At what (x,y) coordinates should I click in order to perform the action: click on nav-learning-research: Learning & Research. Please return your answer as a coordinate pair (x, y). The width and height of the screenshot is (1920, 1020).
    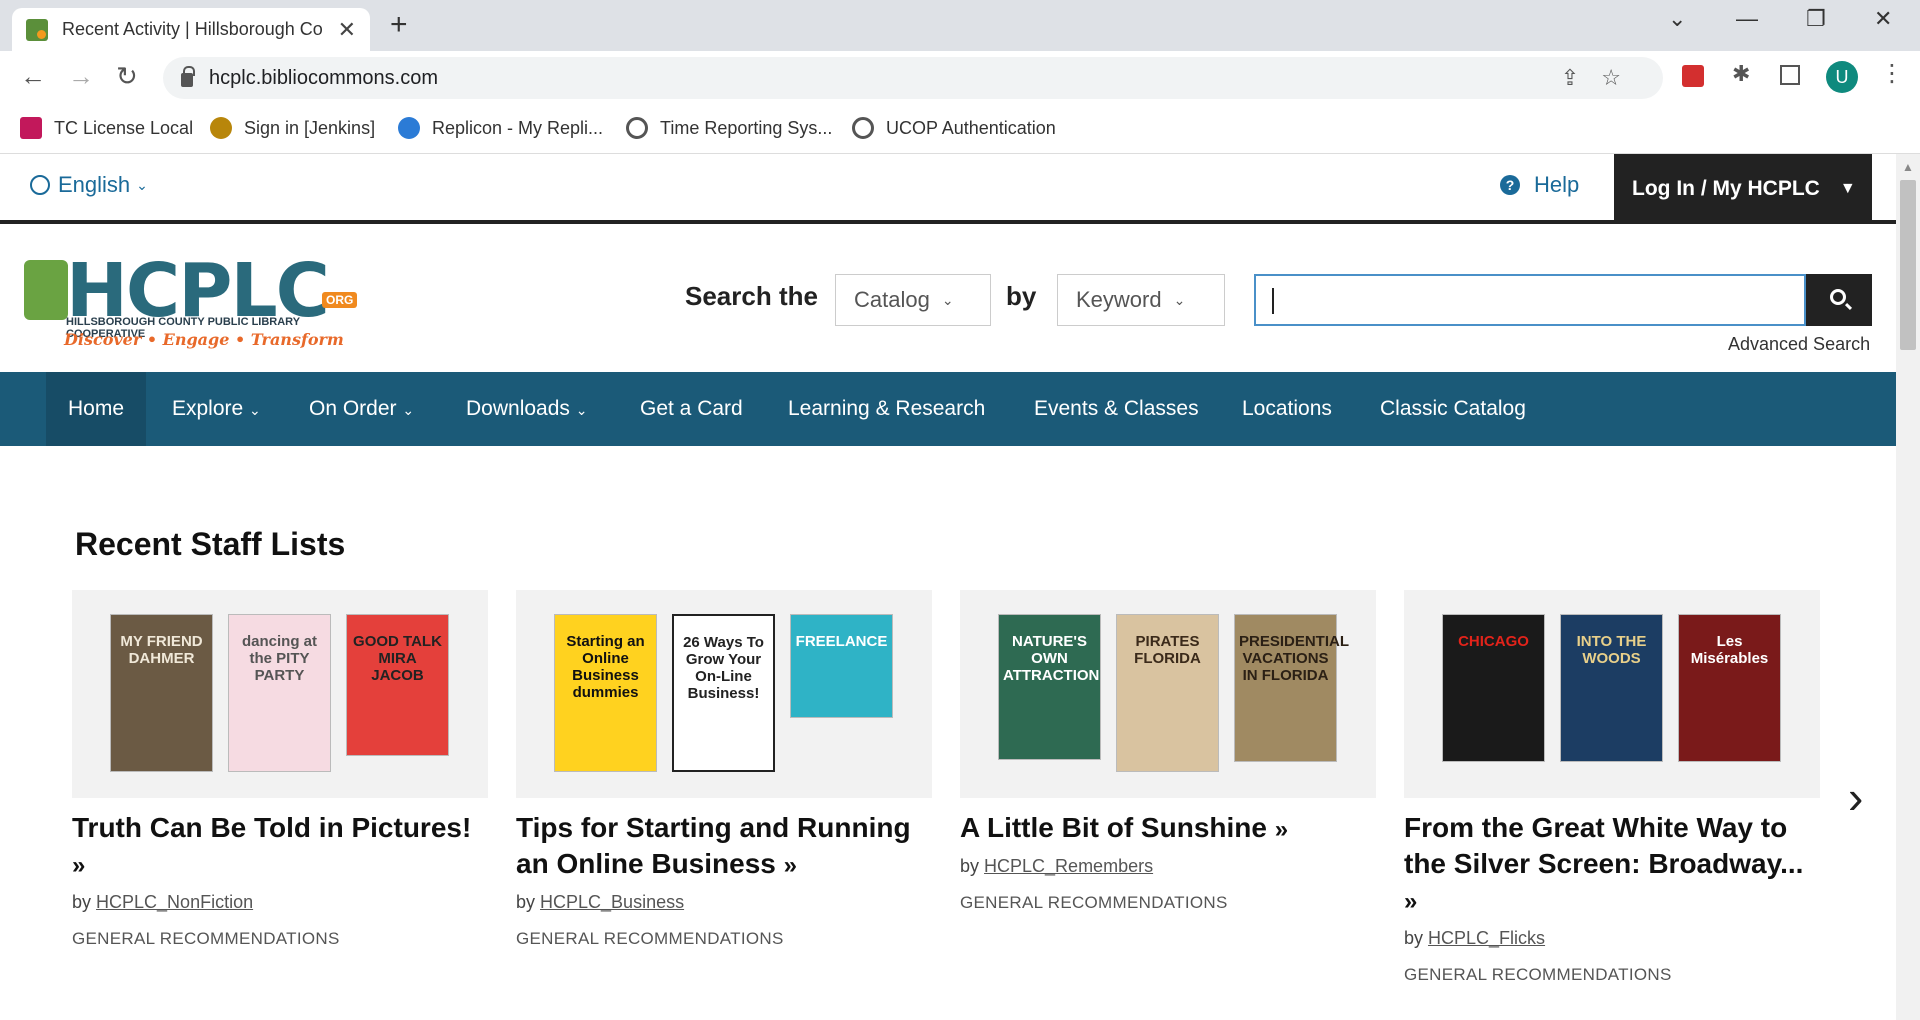
    Looking at the image, I should click on (886, 409).